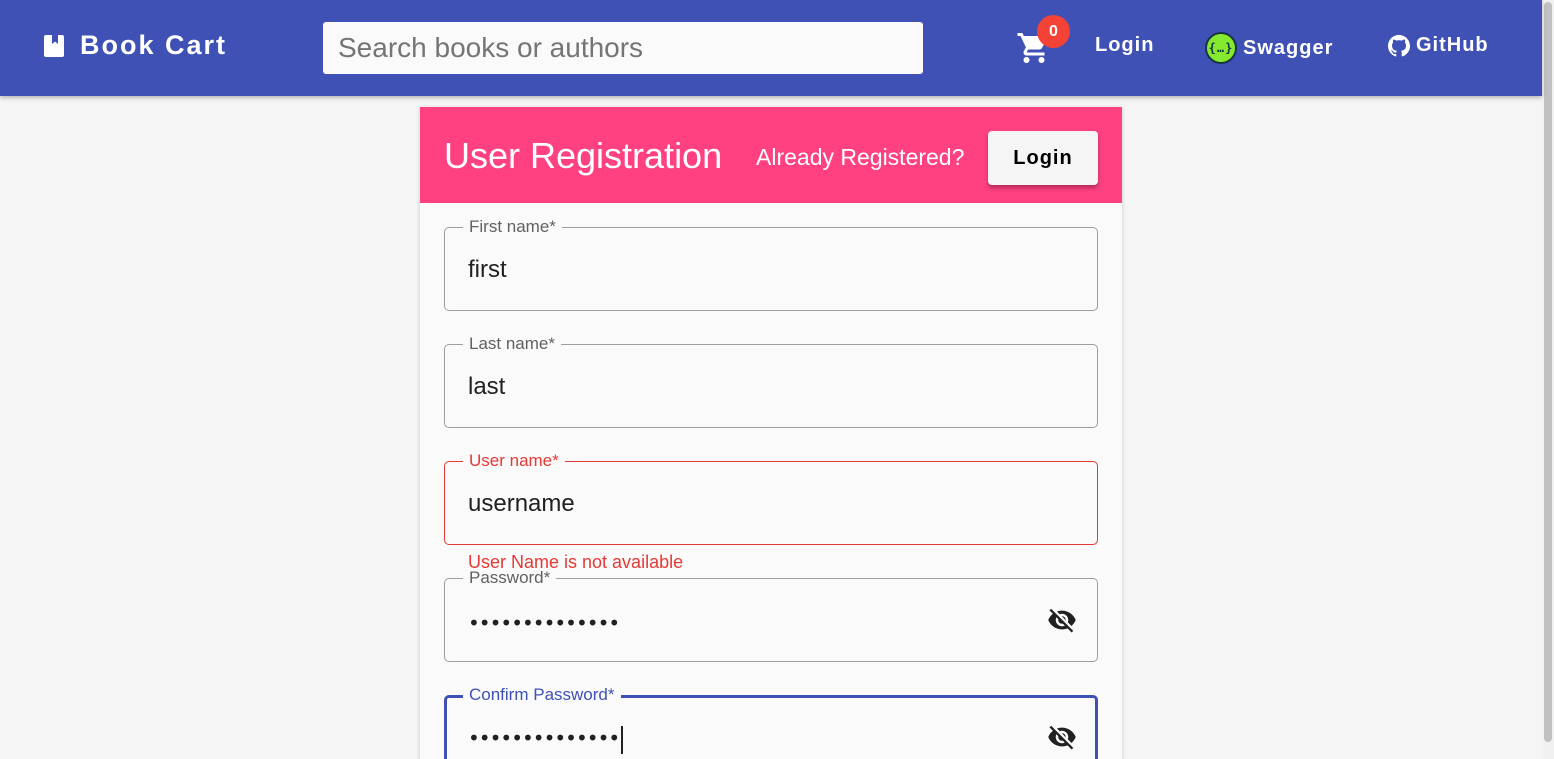 This screenshot has height=759, width=1554. What do you see at coordinates (544, 623) in the screenshot?
I see `password-value: ••••••••••••••` at bounding box center [544, 623].